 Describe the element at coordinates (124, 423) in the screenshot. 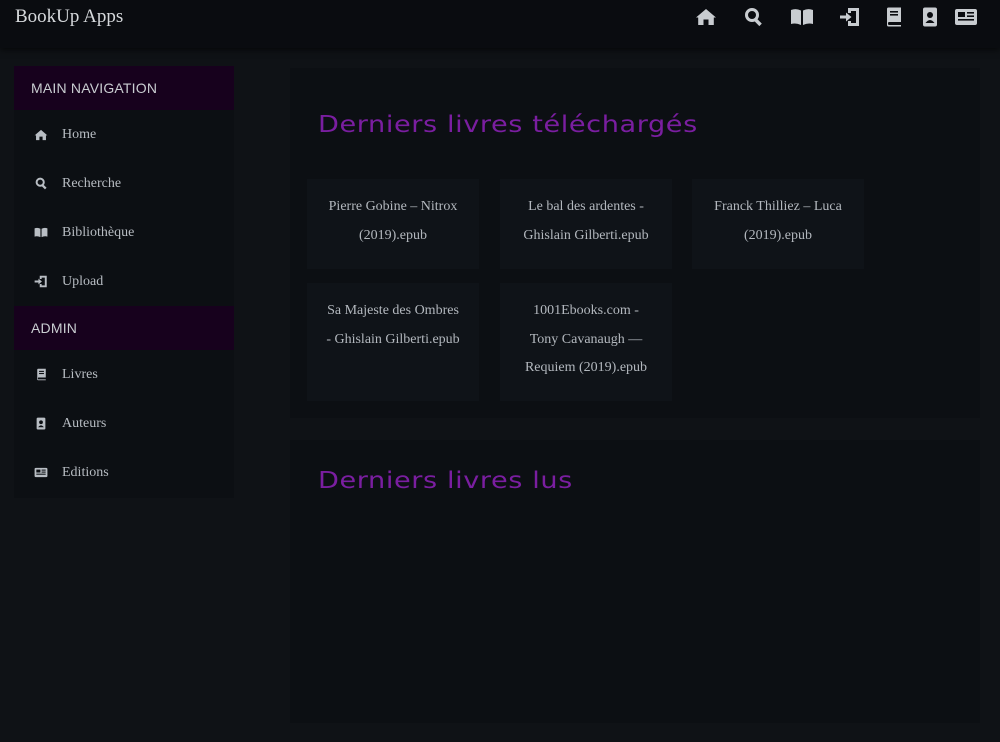

I see `sidebar-item-auteurs: Auteurs` at that location.